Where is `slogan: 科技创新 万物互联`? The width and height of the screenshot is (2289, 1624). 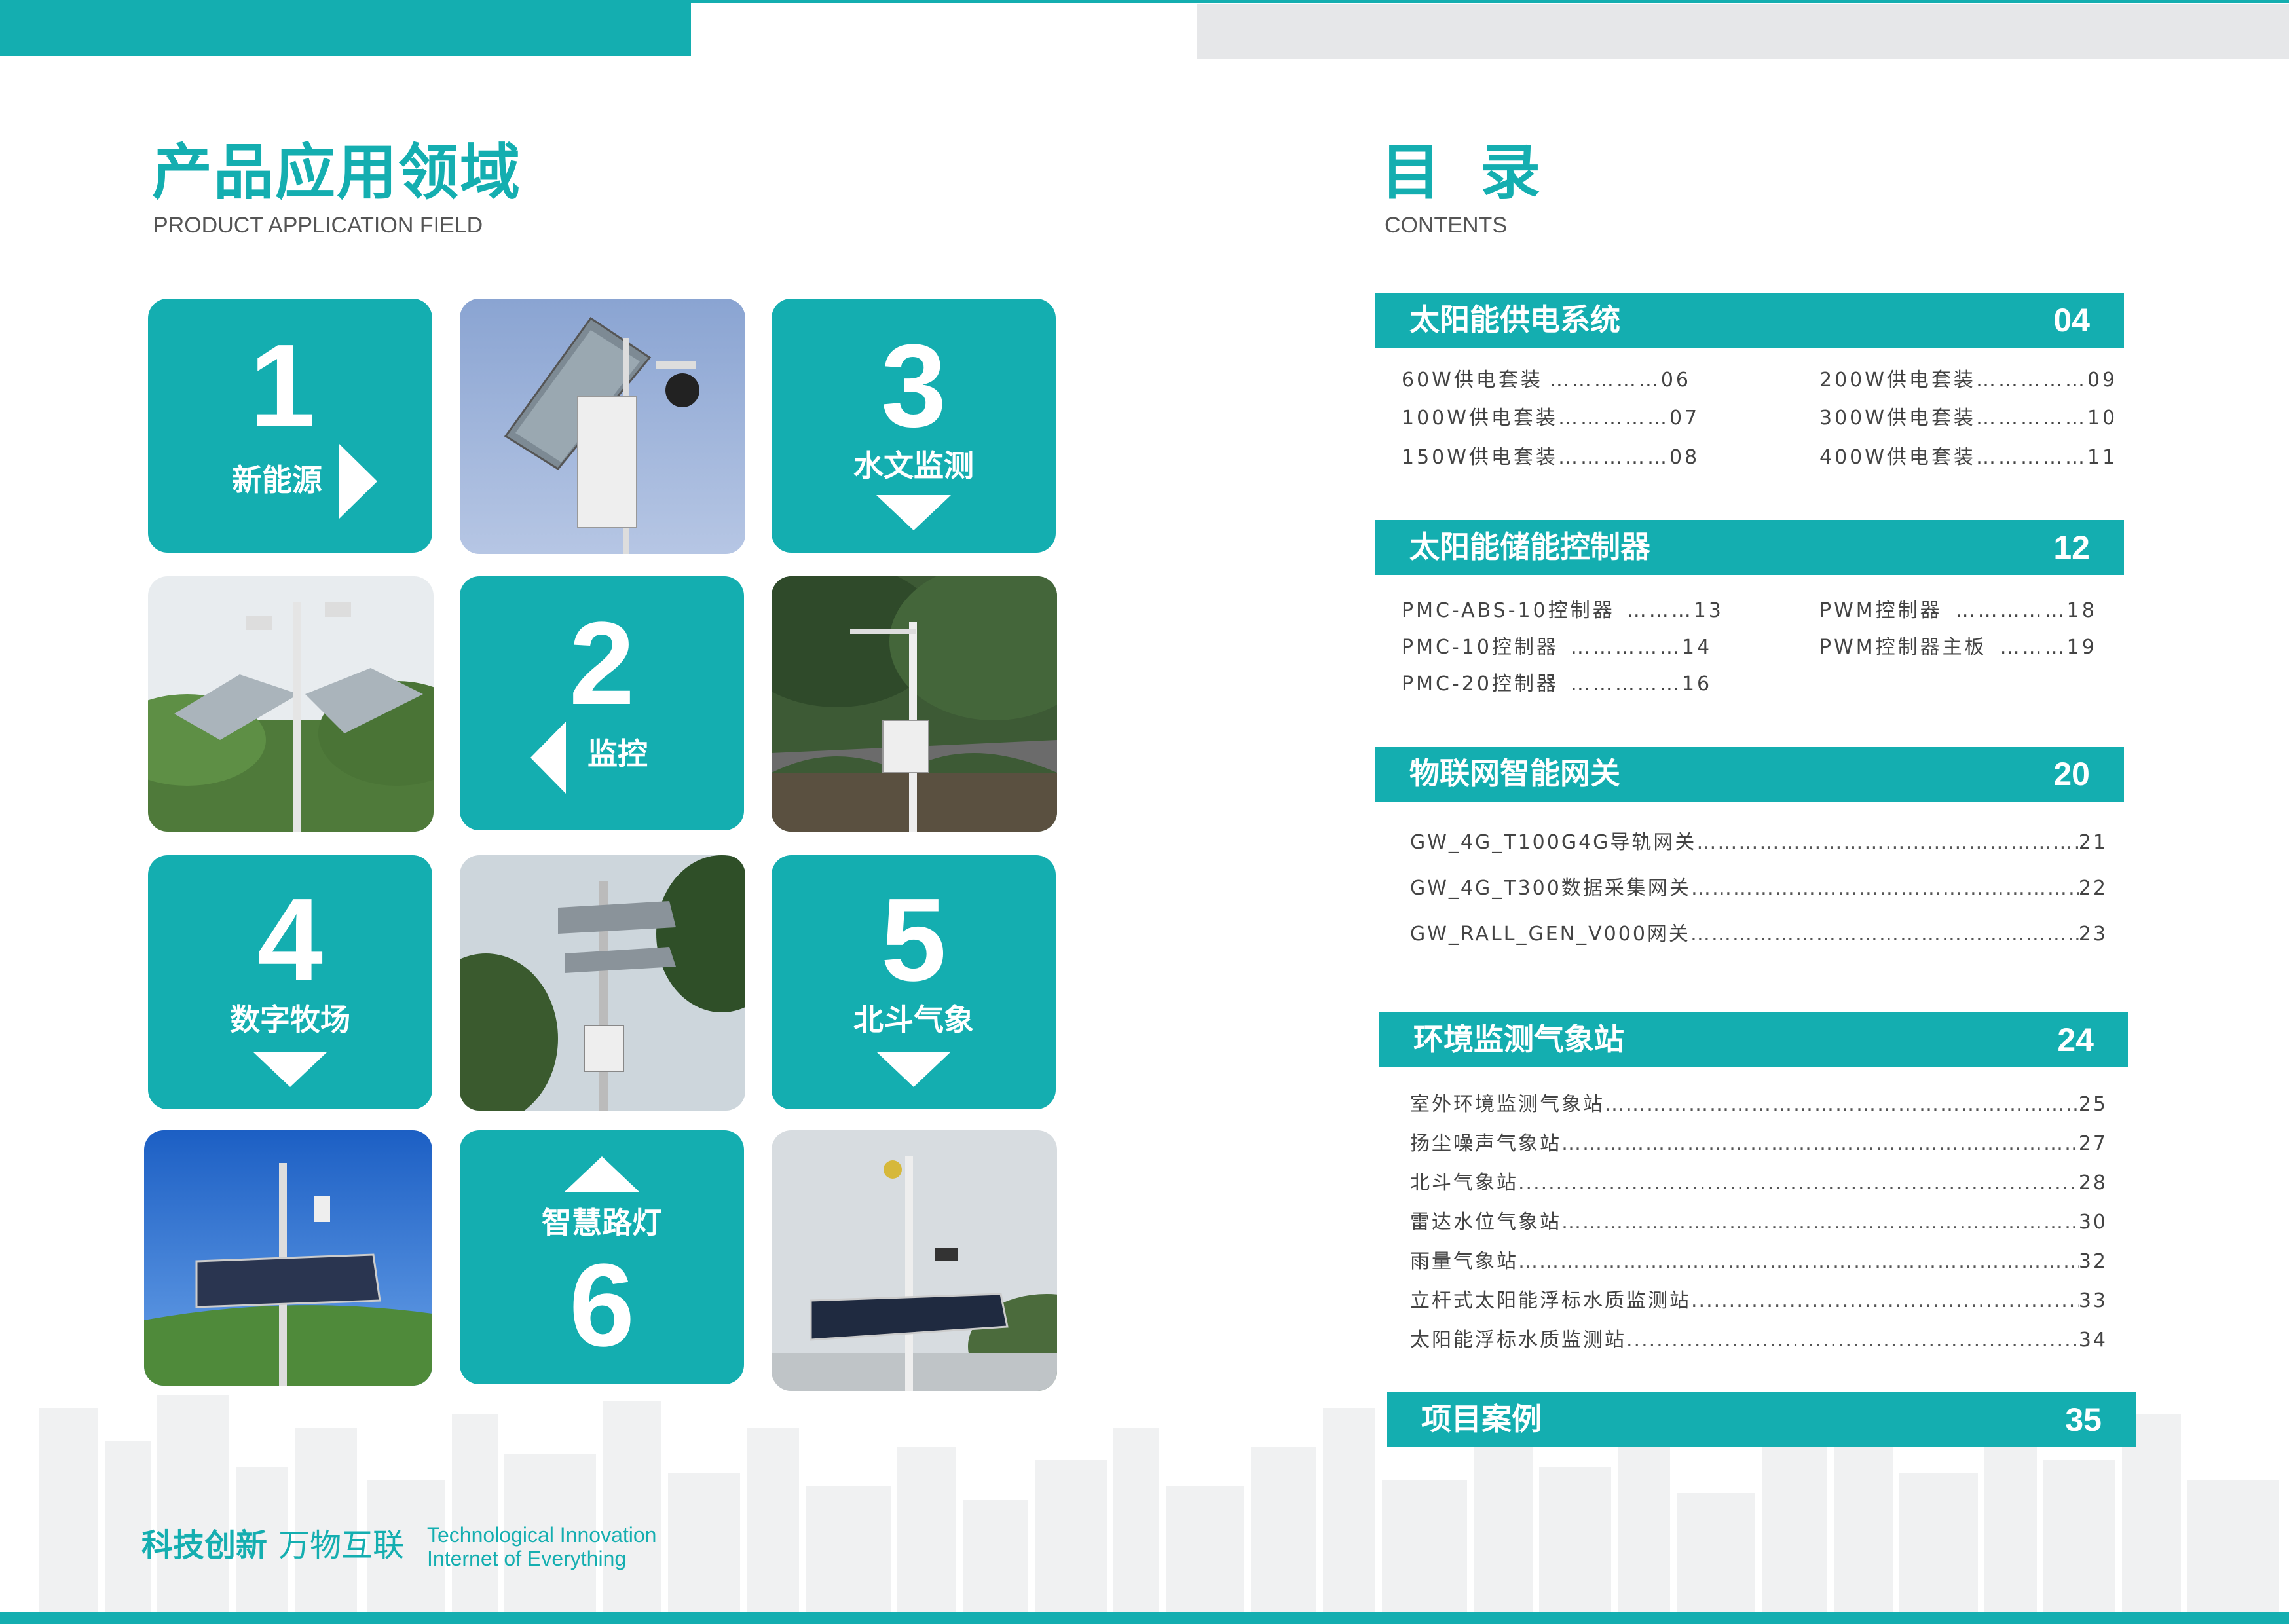
slogan: 科技创新 万物互联 is located at coordinates (273, 1545).